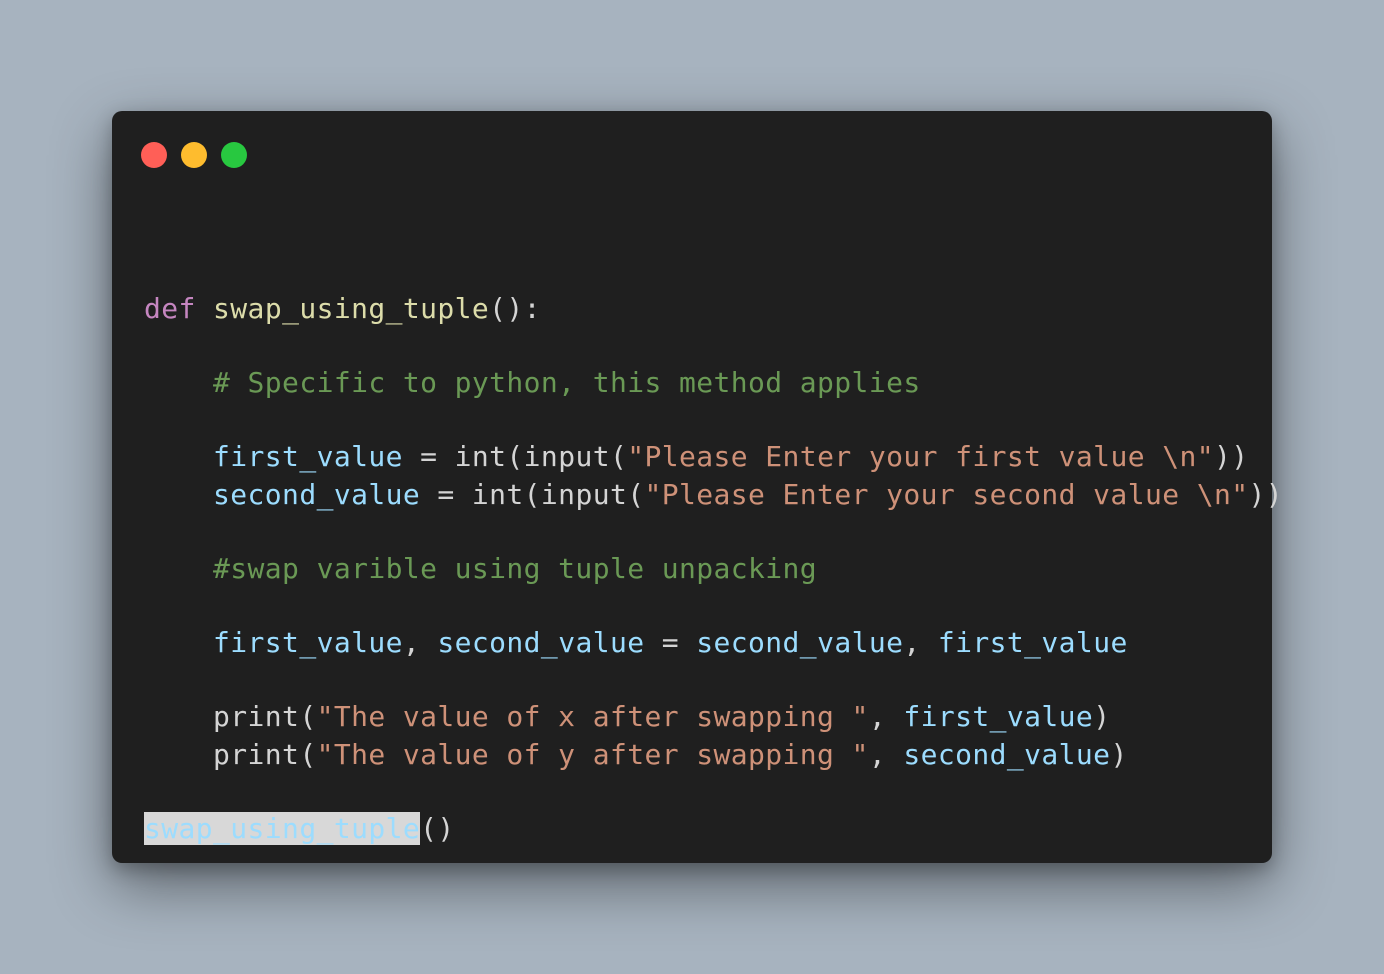 The width and height of the screenshot is (1384, 974). What do you see at coordinates (351, 308) in the screenshot?
I see `function-name: swap_using_tuple` at bounding box center [351, 308].